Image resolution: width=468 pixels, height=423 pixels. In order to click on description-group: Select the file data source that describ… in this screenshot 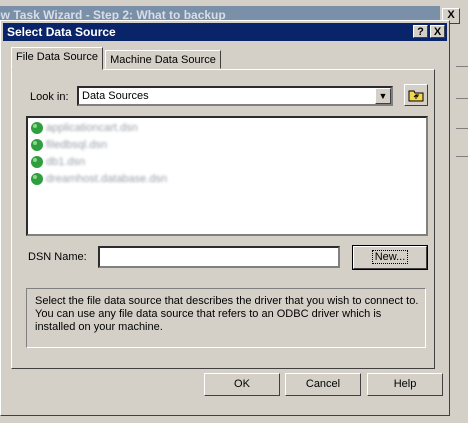, I will do `click(226, 318)`.